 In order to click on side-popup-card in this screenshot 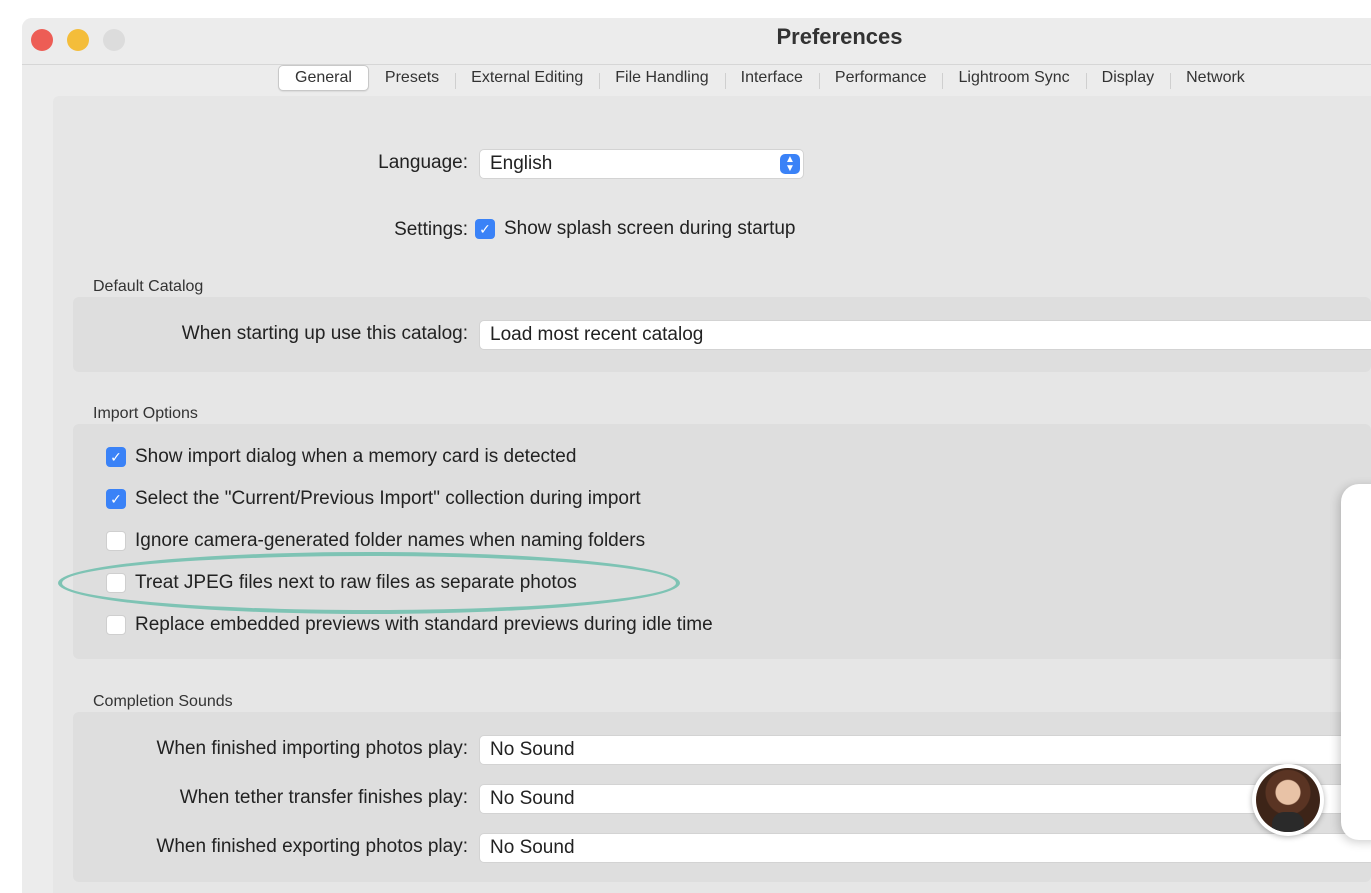, I will do `click(1356, 662)`.